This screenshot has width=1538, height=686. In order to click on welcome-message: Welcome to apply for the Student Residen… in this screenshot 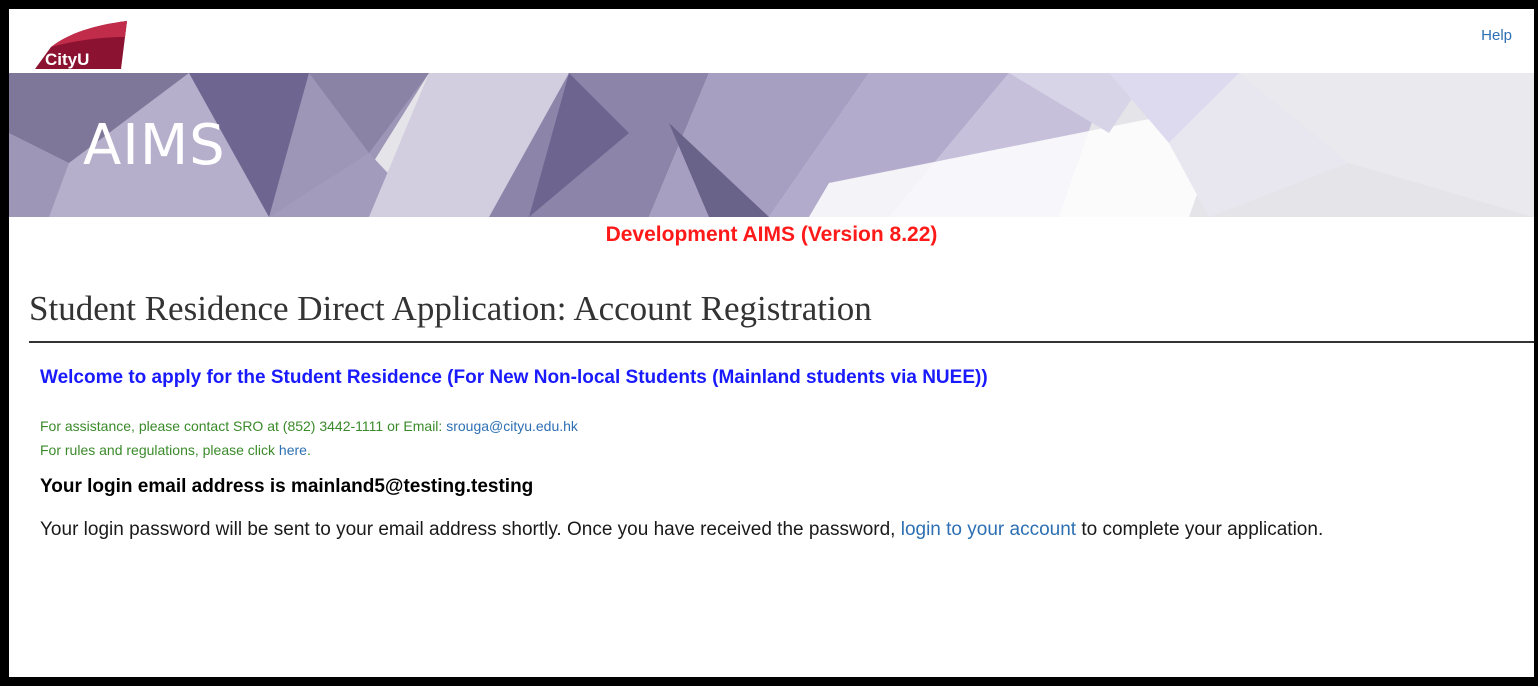, I will do `click(514, 377)`.